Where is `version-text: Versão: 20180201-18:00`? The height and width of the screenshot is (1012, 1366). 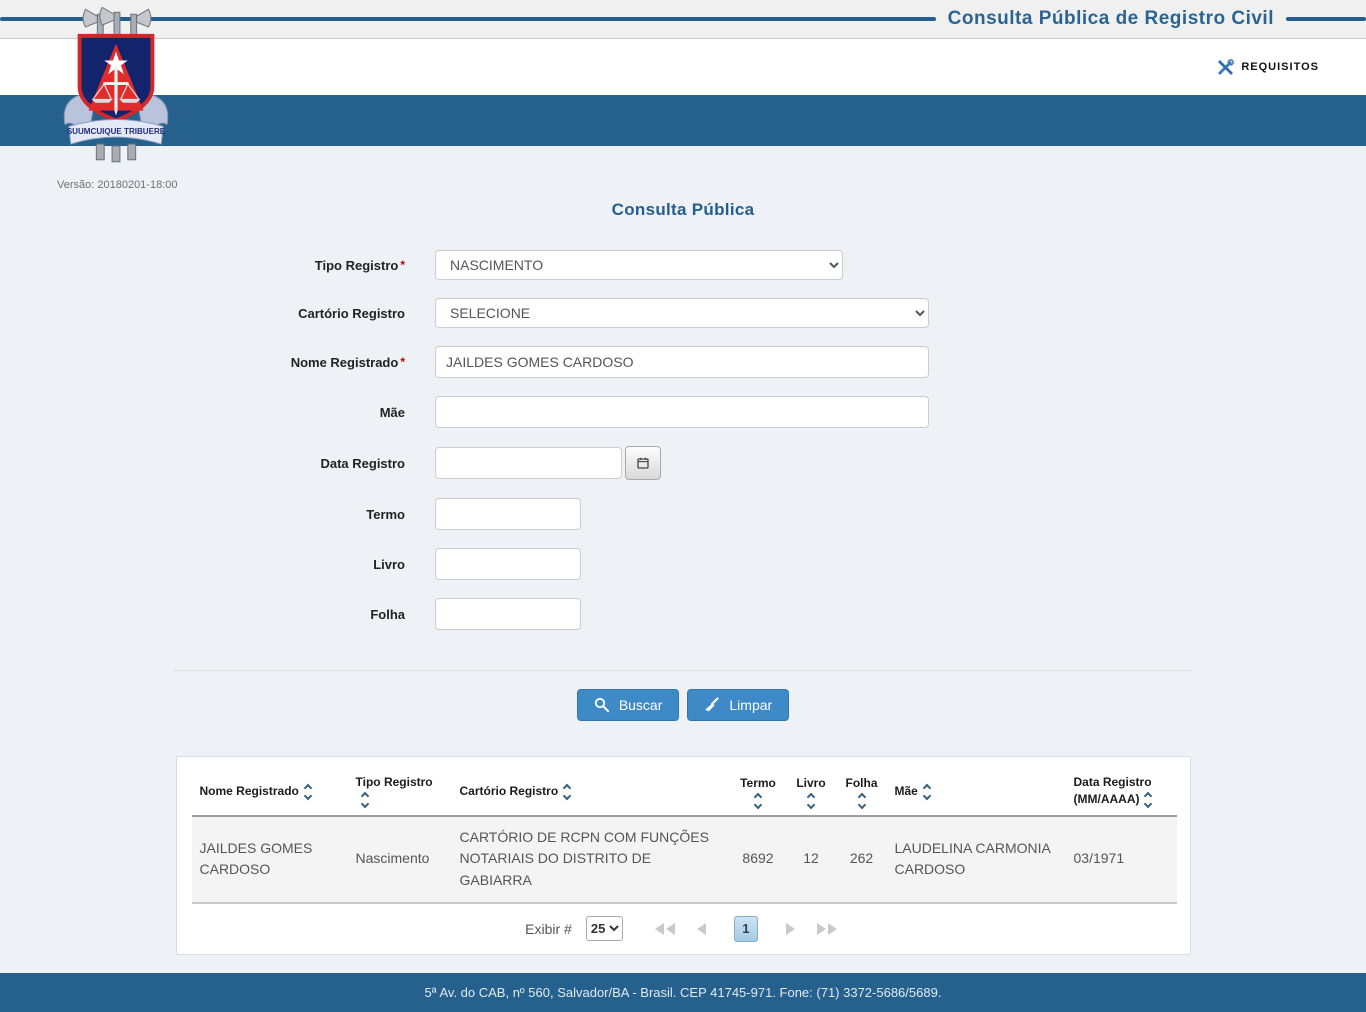
version-text: Versão: 20180201-18:00 is located at coordinates (117, 185).